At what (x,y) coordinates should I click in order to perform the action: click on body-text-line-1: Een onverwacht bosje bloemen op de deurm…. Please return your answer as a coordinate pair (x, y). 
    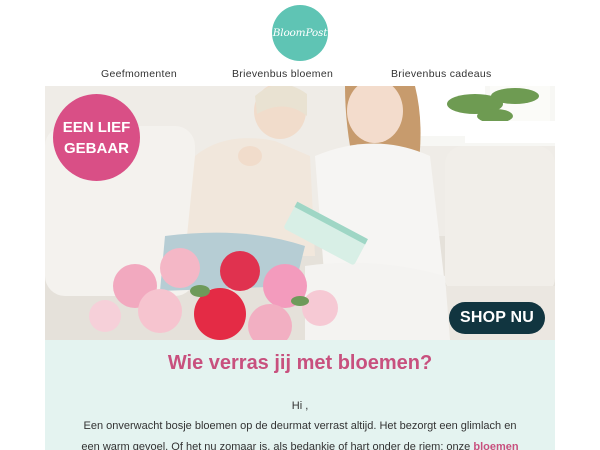
    Looking at the image, I should click on (300, 426).